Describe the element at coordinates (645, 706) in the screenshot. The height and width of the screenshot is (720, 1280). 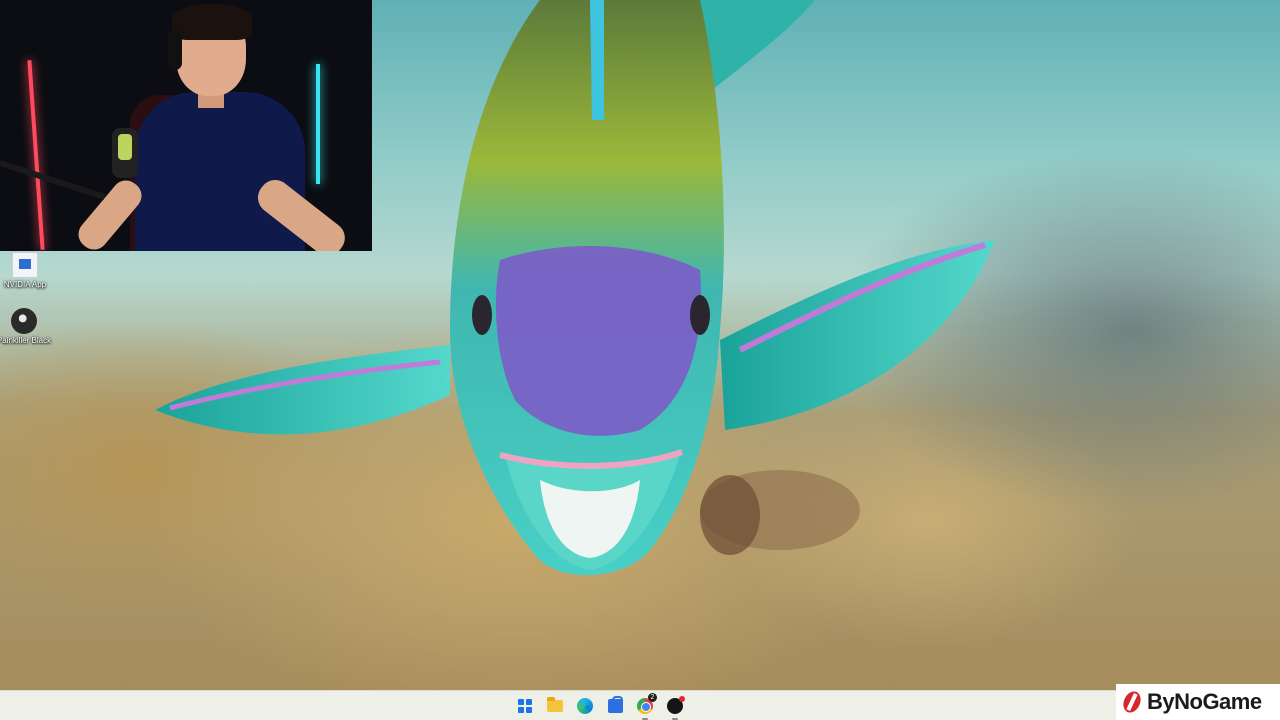
I see `taskbar-chrome: 2` at that location.